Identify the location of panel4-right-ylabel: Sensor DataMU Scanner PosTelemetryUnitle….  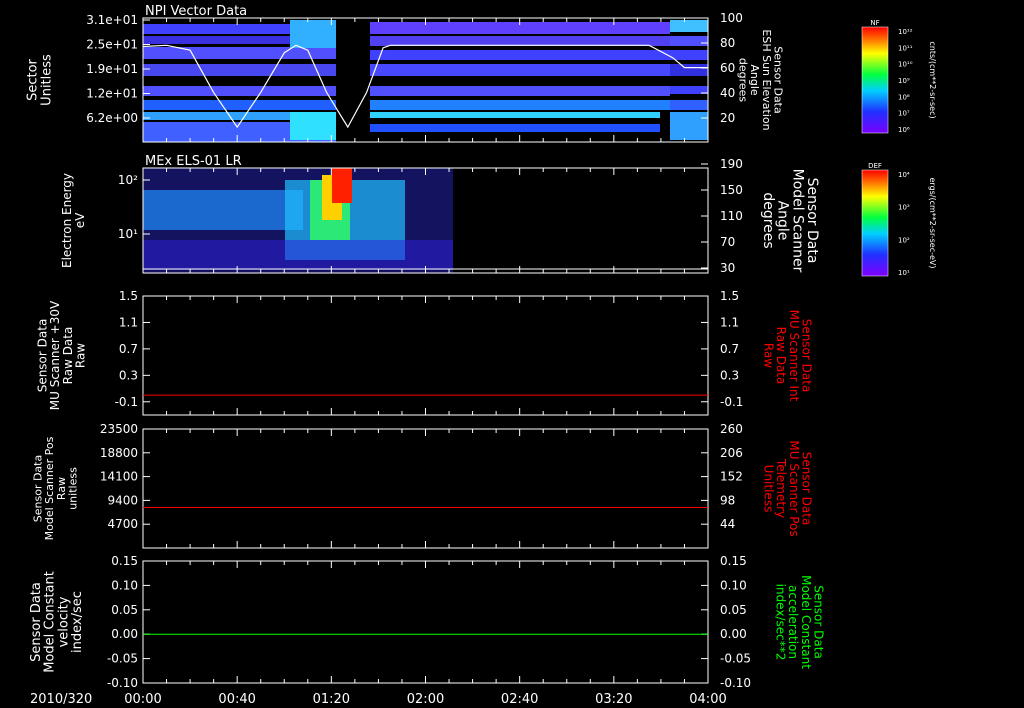
(788, 488).